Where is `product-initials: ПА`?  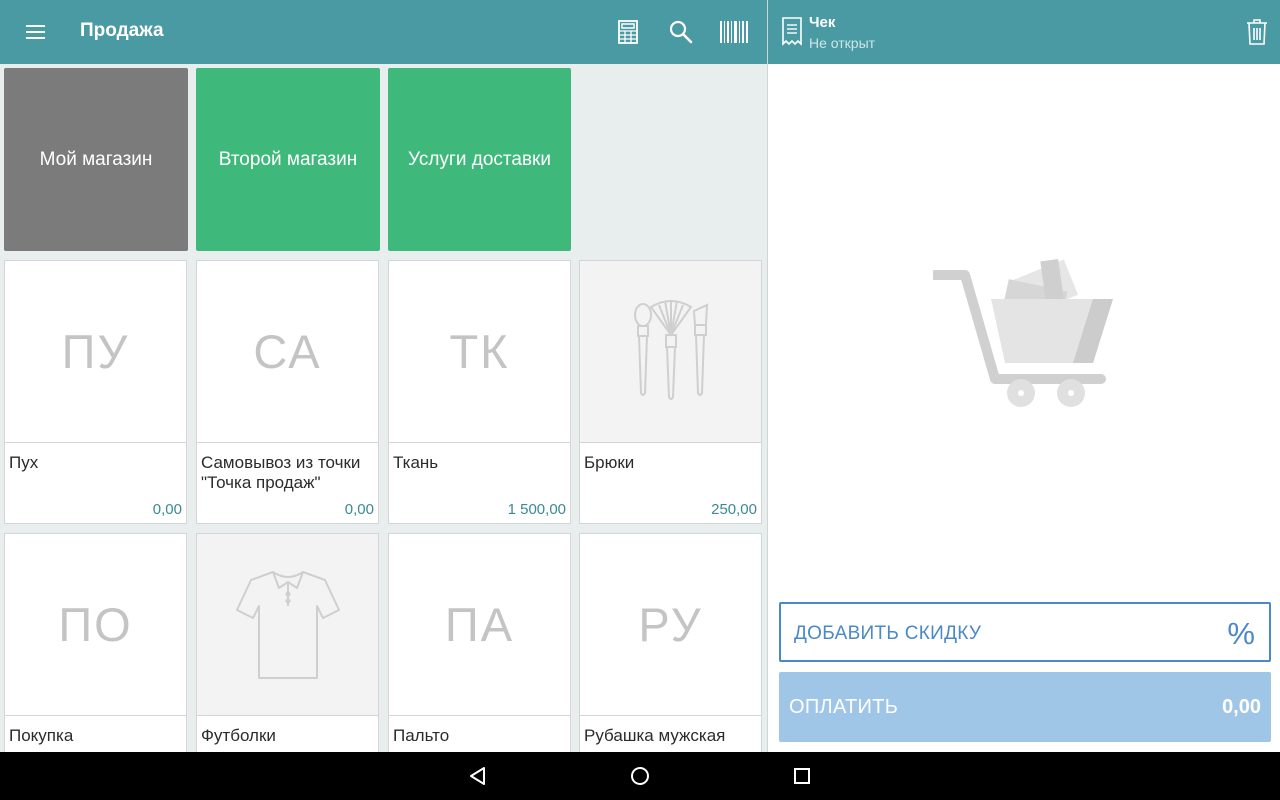 product-initials: ПА is located at coordinates (479, 624).